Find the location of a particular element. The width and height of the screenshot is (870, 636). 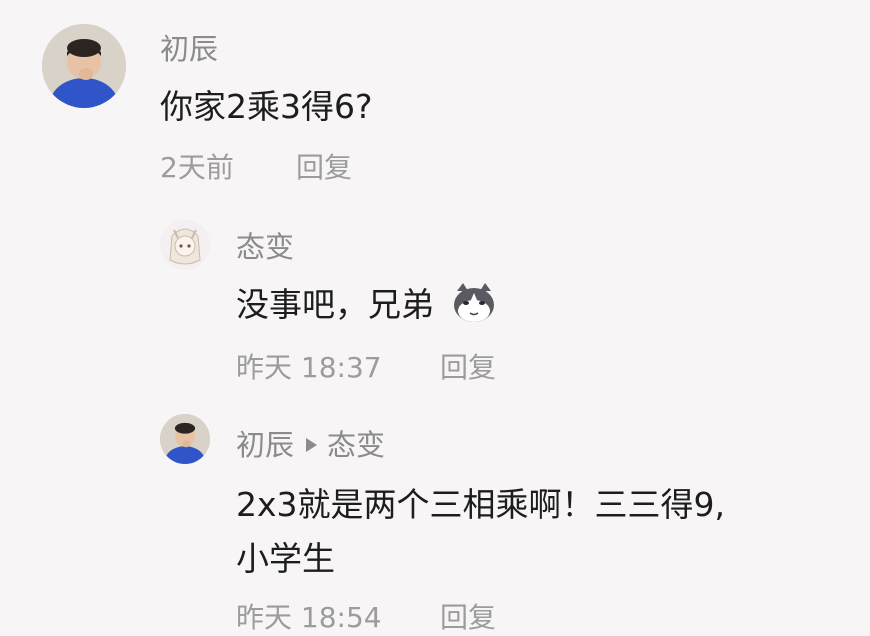

comment-author: 态变 is located at coordinates (265, 245).